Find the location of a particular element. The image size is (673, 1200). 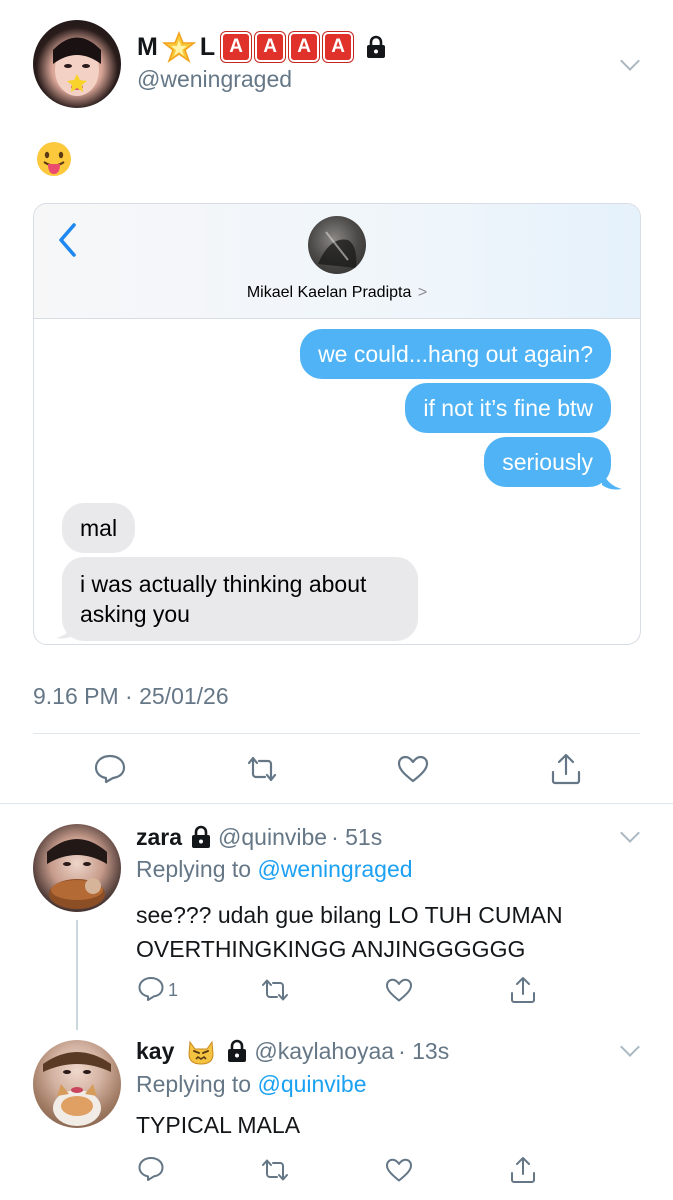

badge-a-1: A is located at coordinates (236, 47).